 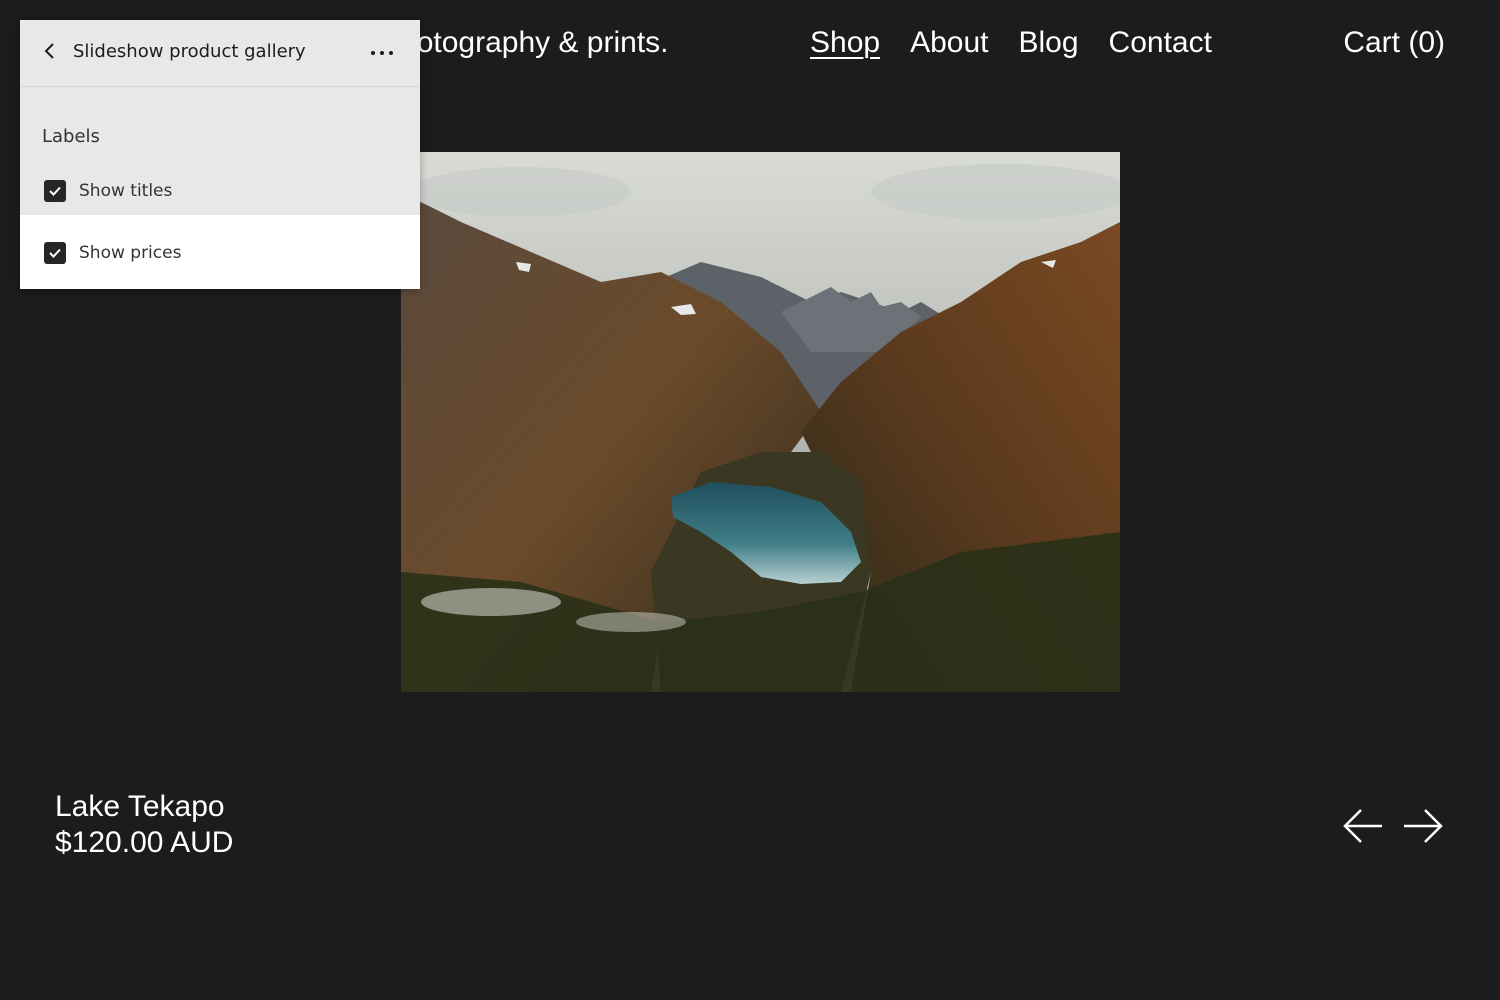 I want to click on cart-link: Cart (0), so click(x=1394, y=43).